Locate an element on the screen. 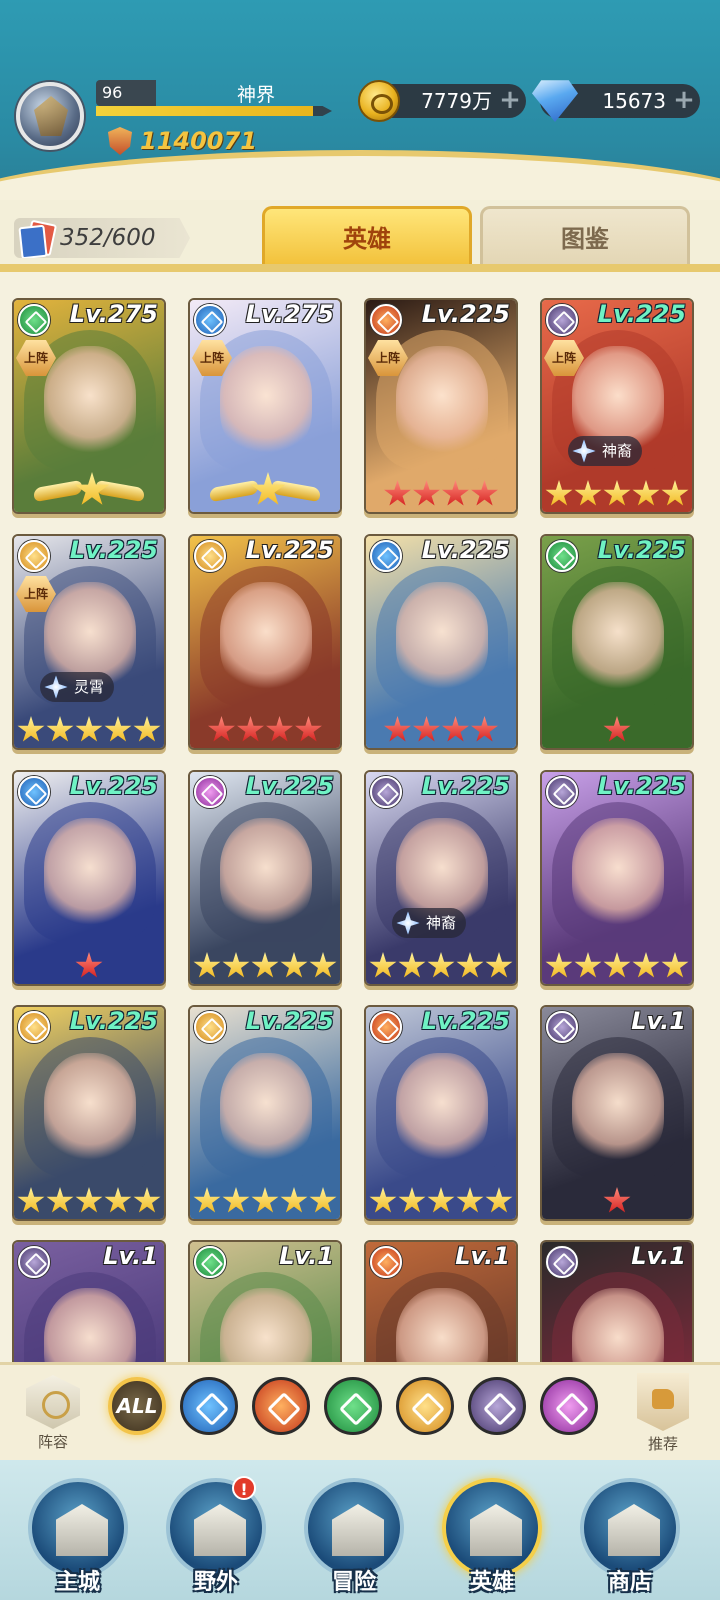 The height and width of the screenshot is (1600, 720). player-avatar is located at coordinates (50, 116).